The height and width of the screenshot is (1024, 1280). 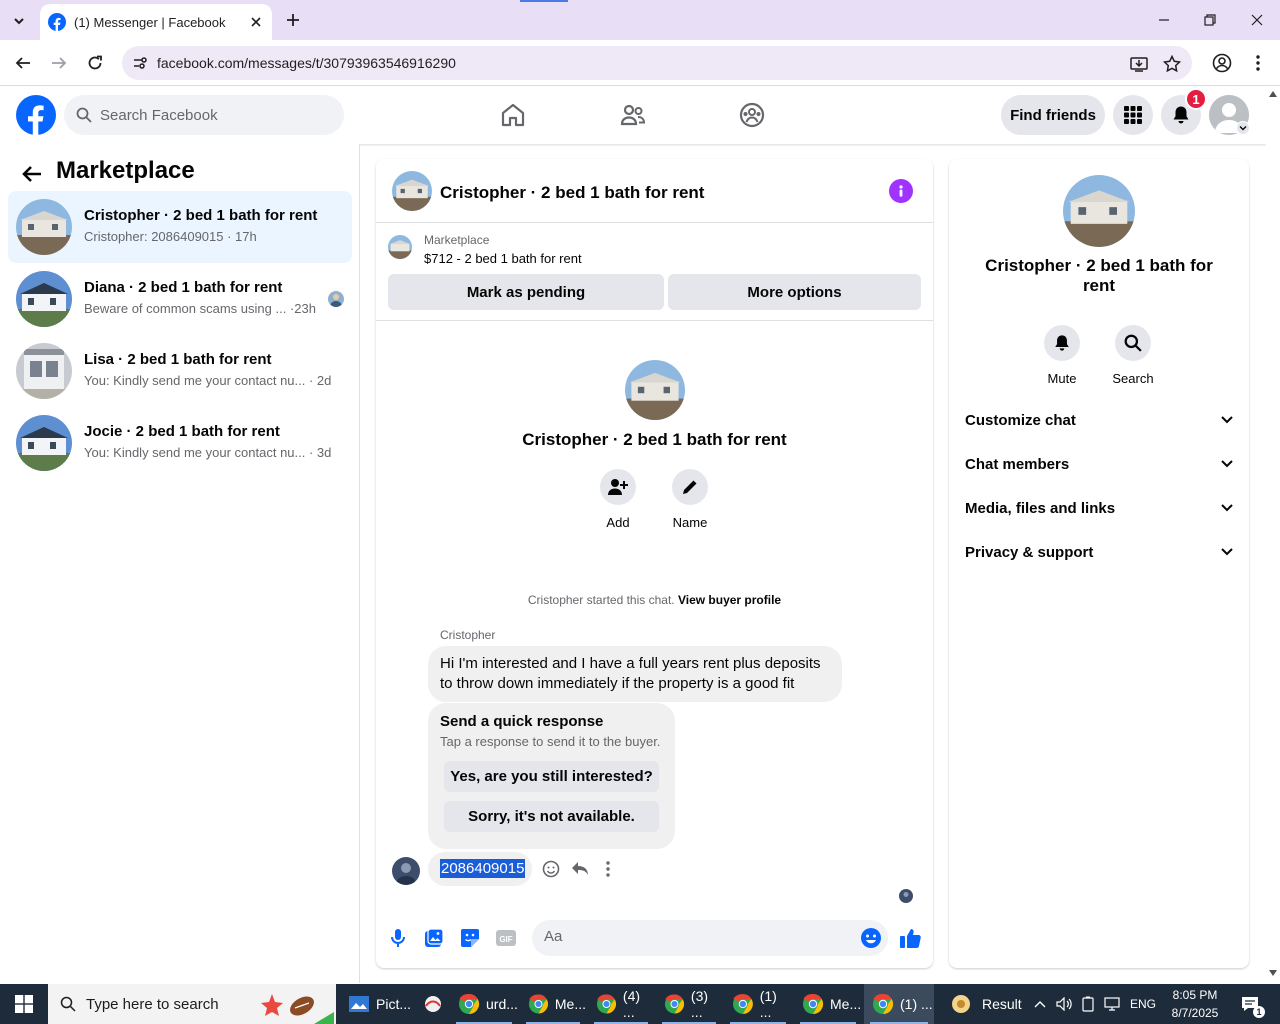 I want to click on tab-list-chevron-icon, so click(x=19, y=21).